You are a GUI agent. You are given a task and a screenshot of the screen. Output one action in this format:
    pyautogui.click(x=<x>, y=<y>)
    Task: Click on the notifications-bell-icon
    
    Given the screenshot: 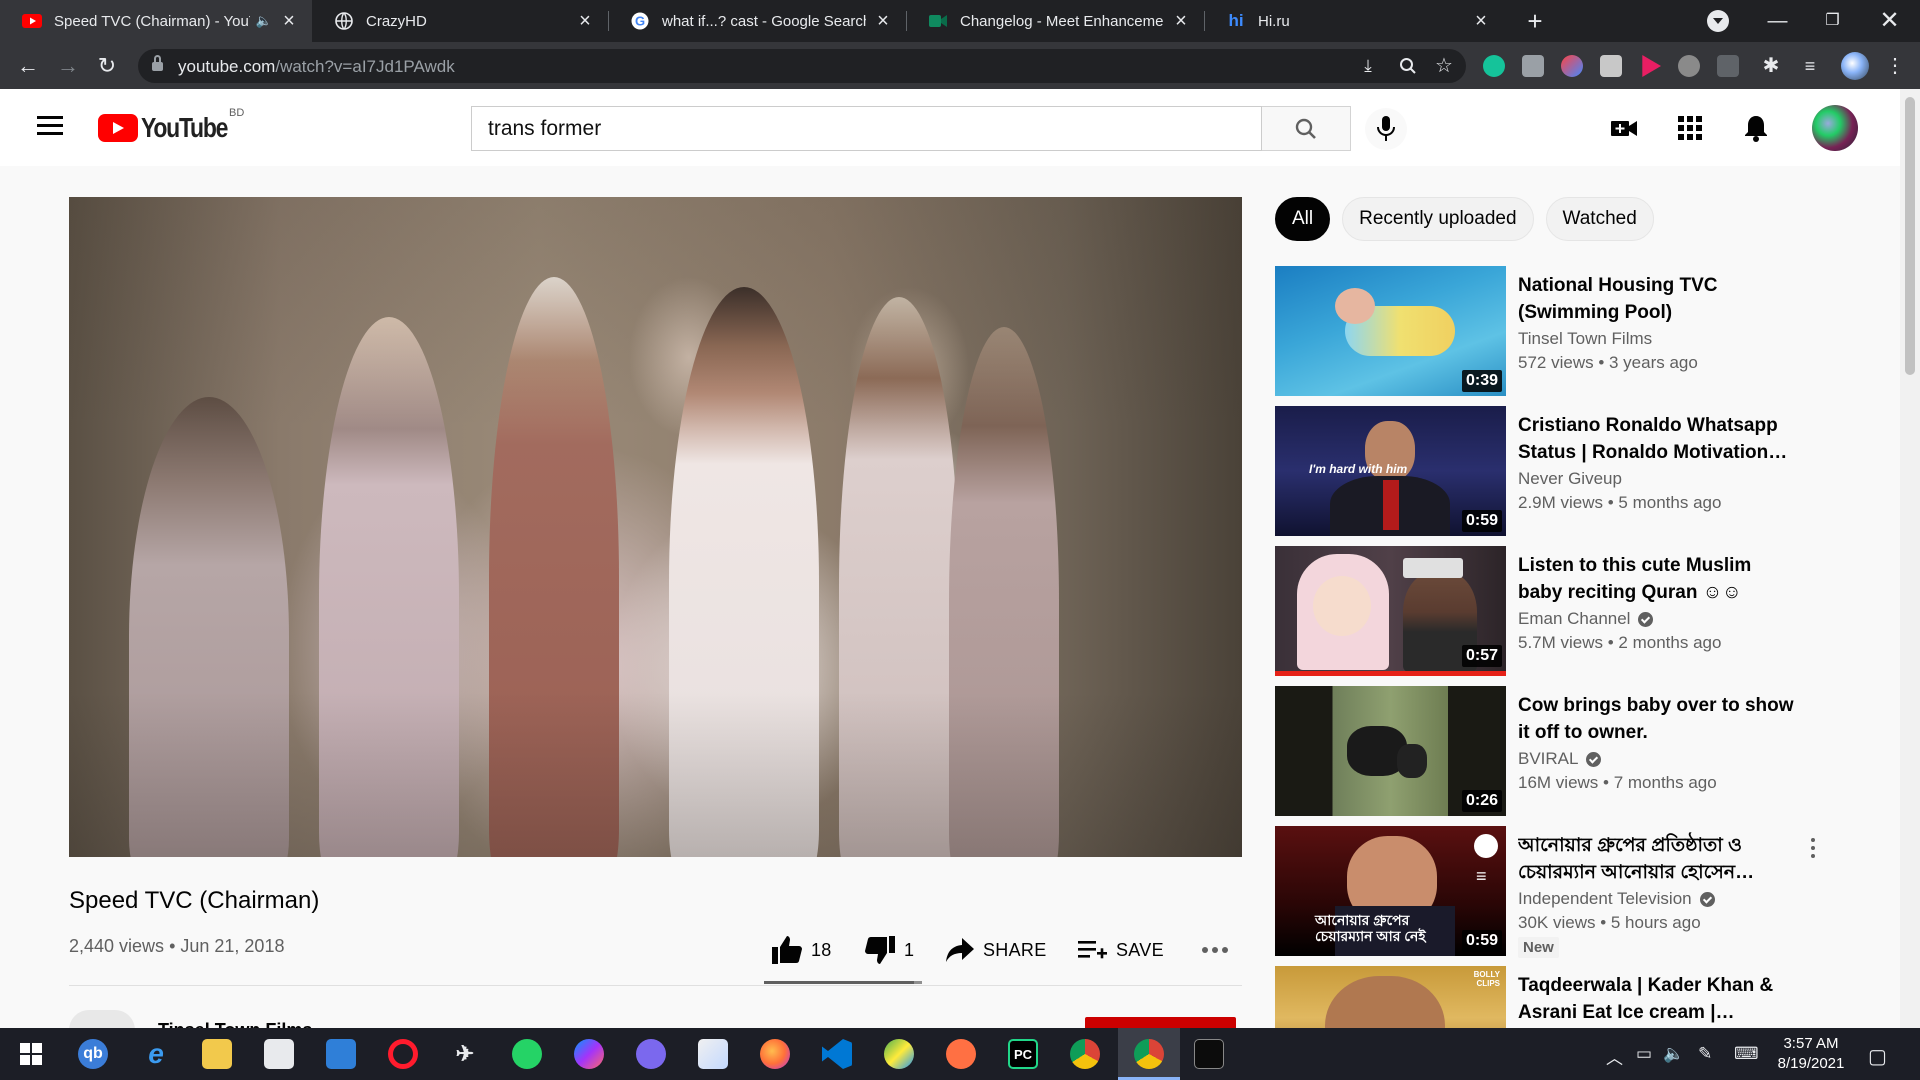 What is the action you would take?
    pyautogui.click(x=1756, y=128)
    